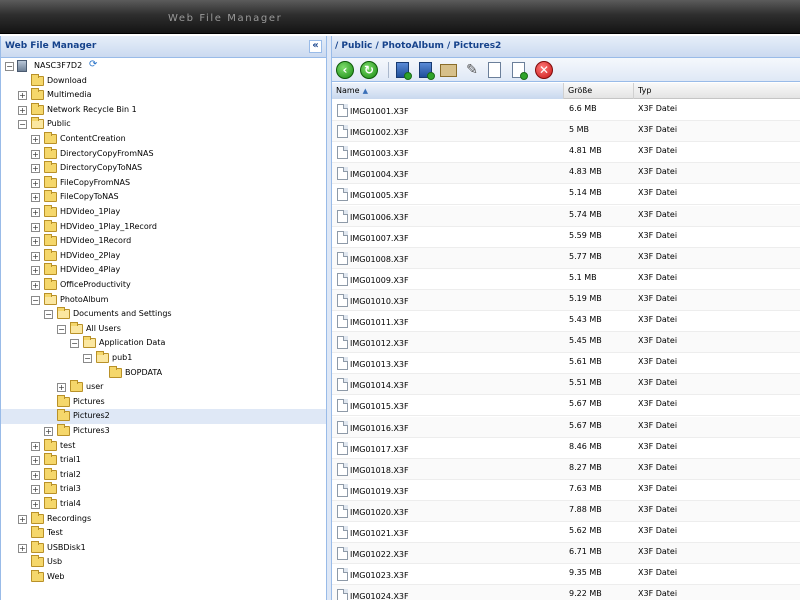  What do you see at coordinates (95, 183) in the screenshot?
I see `tree-node-label: FileCopyFromNAS` at bounding box center [95, 183].